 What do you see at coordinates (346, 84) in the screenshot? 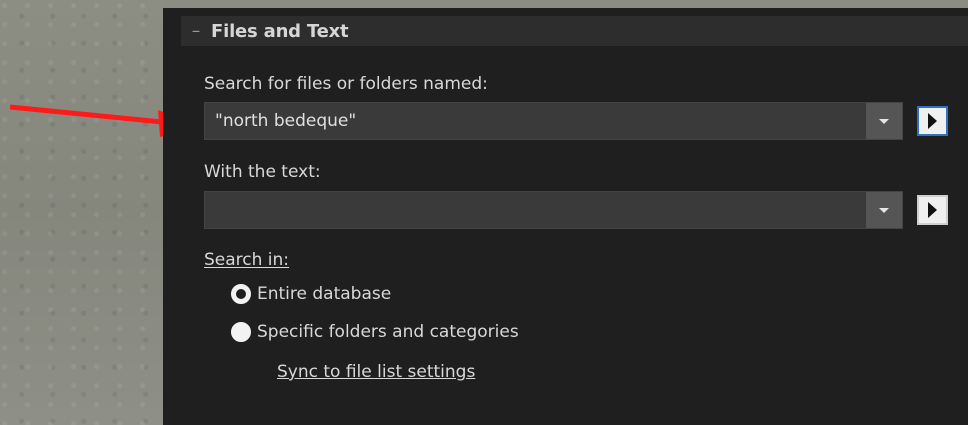
I see `search-files-label: Search for files or folders named:` at bounding box center [346, 84].